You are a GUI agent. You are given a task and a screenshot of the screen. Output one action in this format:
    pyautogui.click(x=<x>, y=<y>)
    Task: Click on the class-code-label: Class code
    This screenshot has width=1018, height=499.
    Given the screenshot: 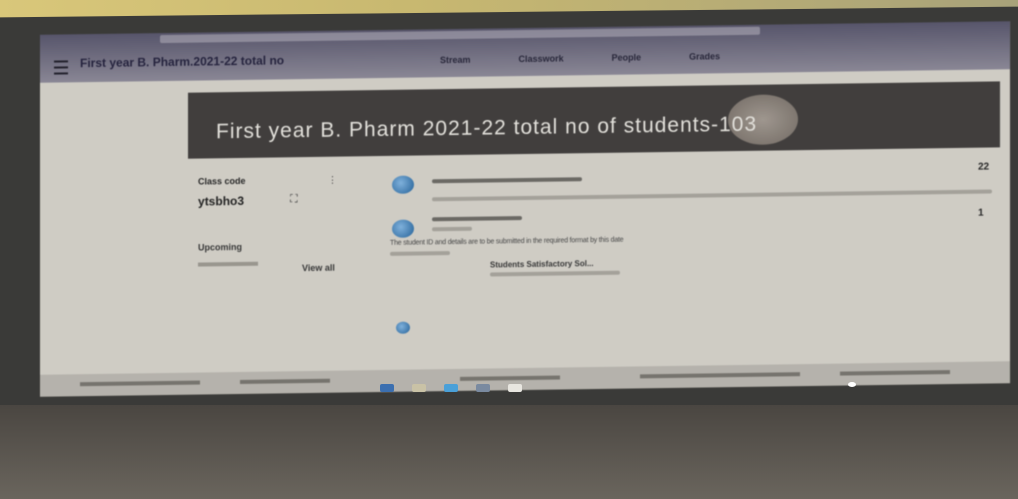 What is the action you would take?
    pyautogui.click(x=222, y=181)
    